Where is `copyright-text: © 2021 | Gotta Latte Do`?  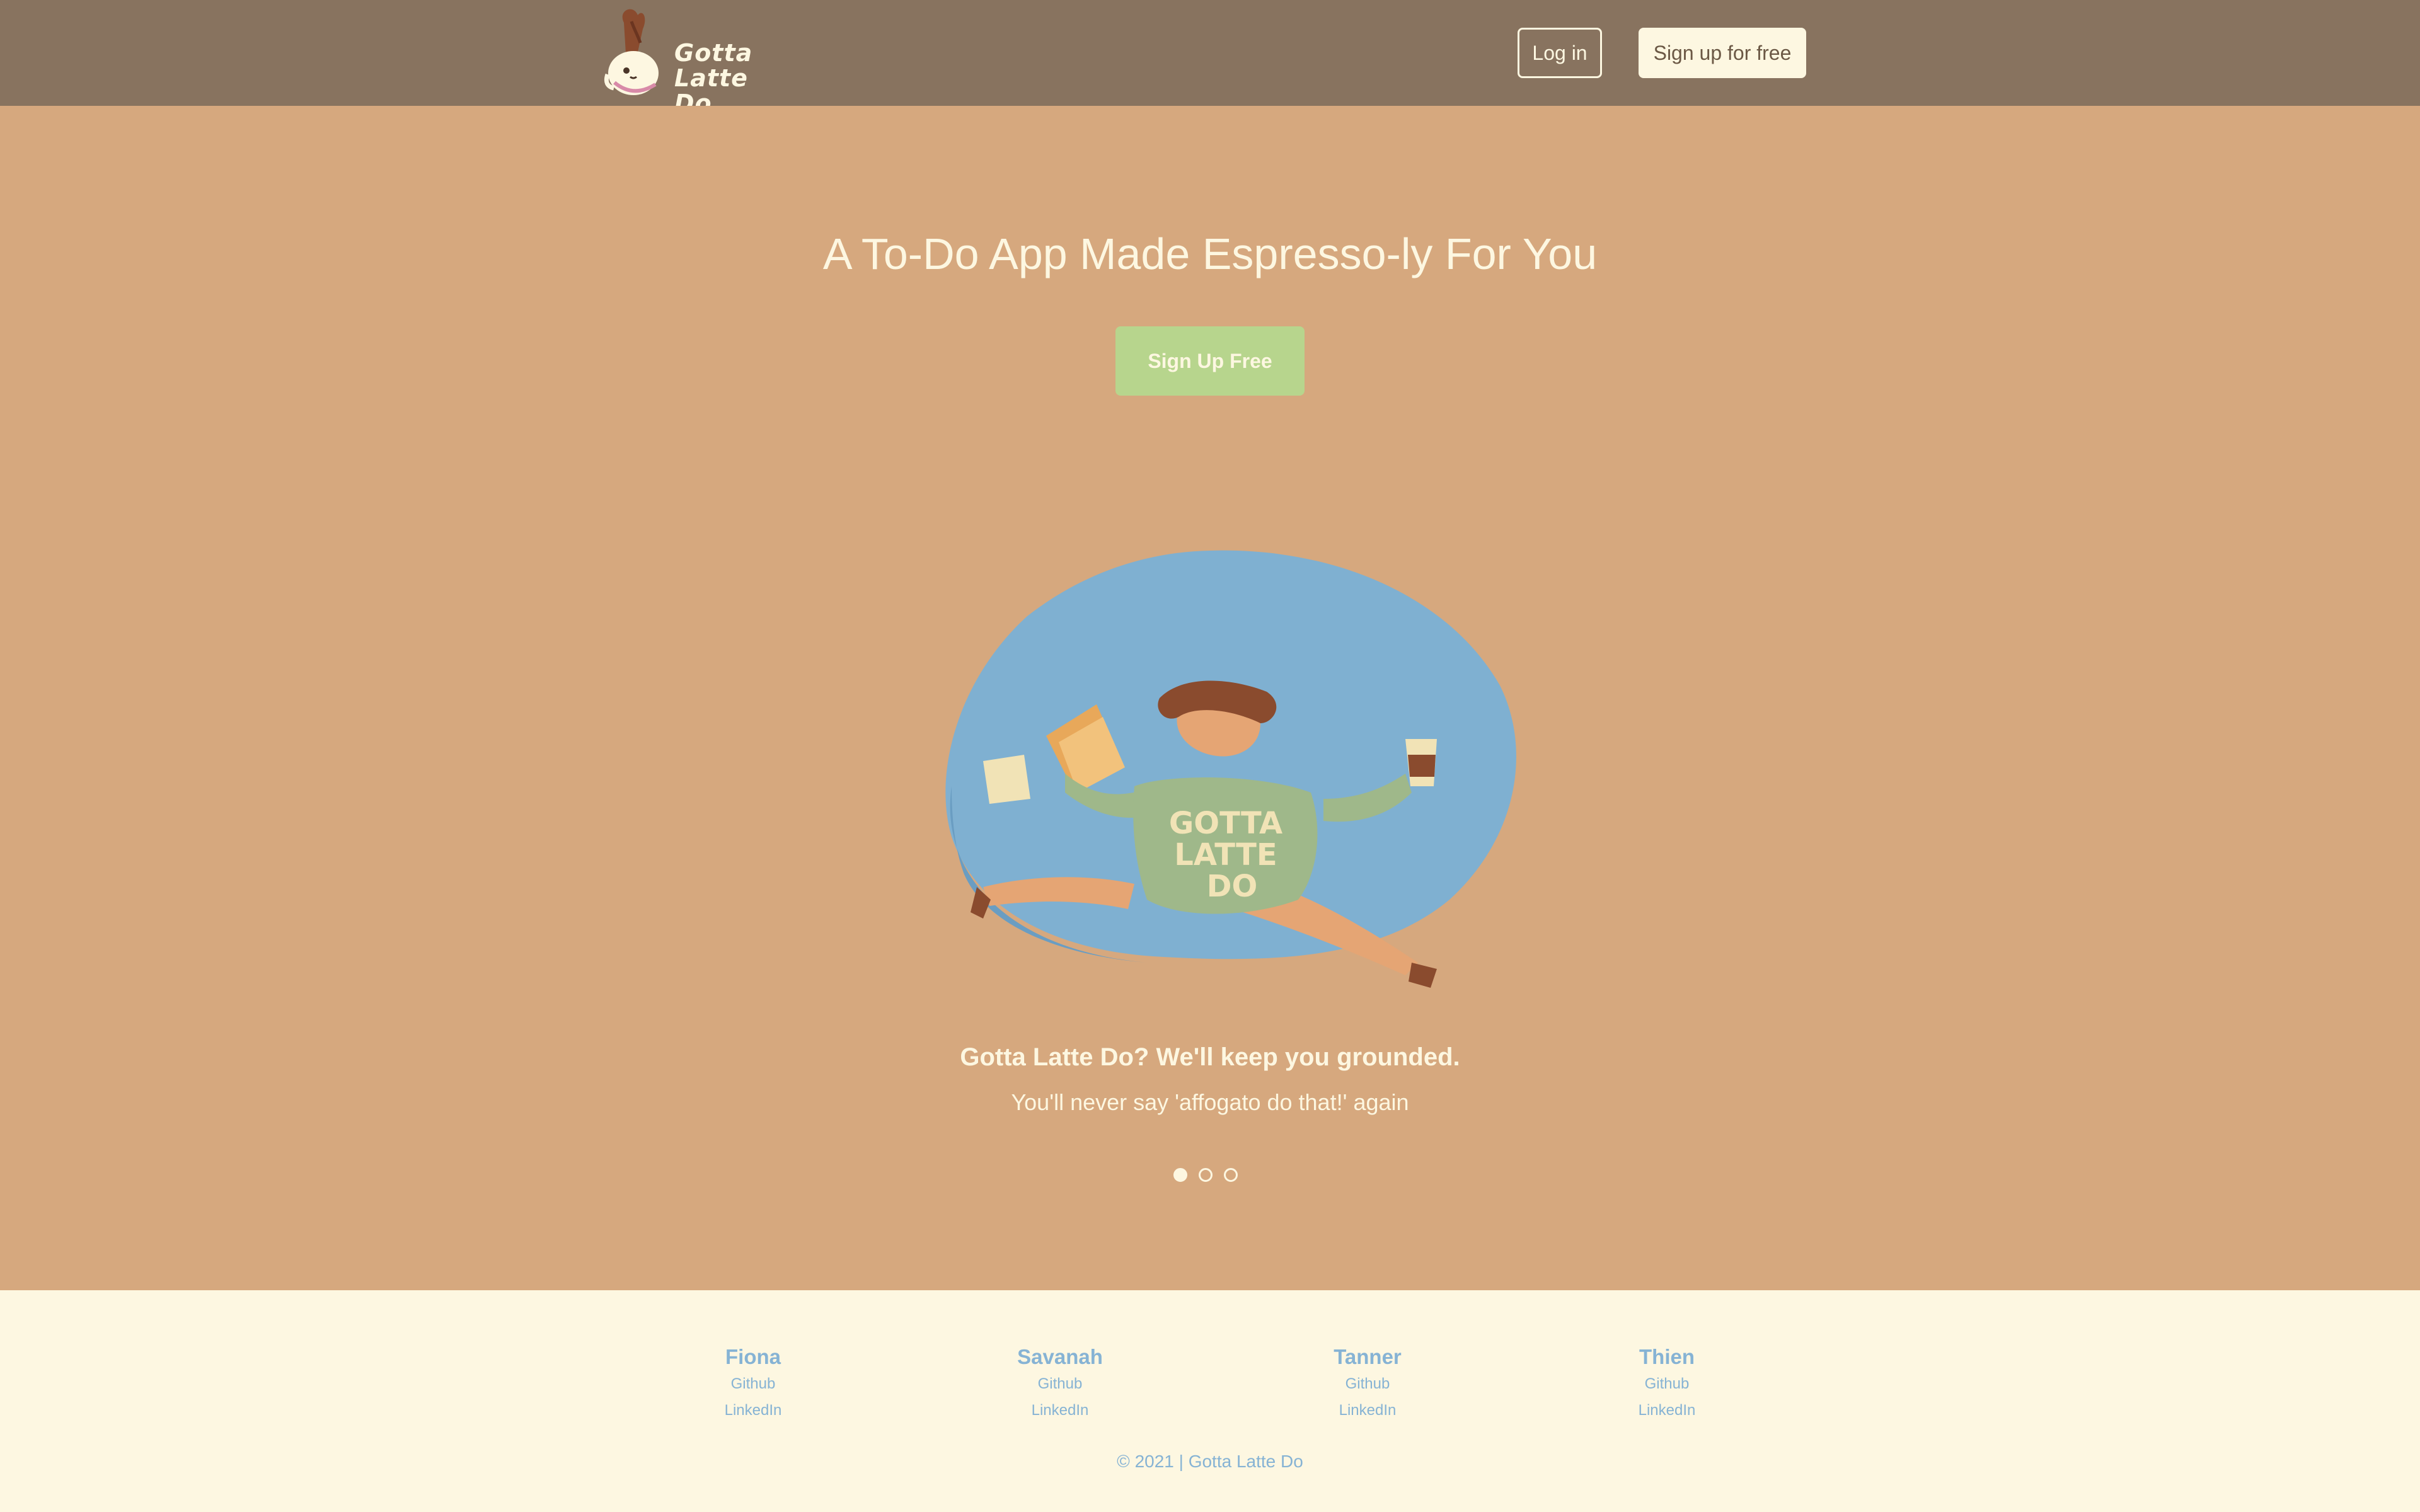 copyright-text: © 2021 | Gotta Latte Do is located at coordinates (1210, 1461).